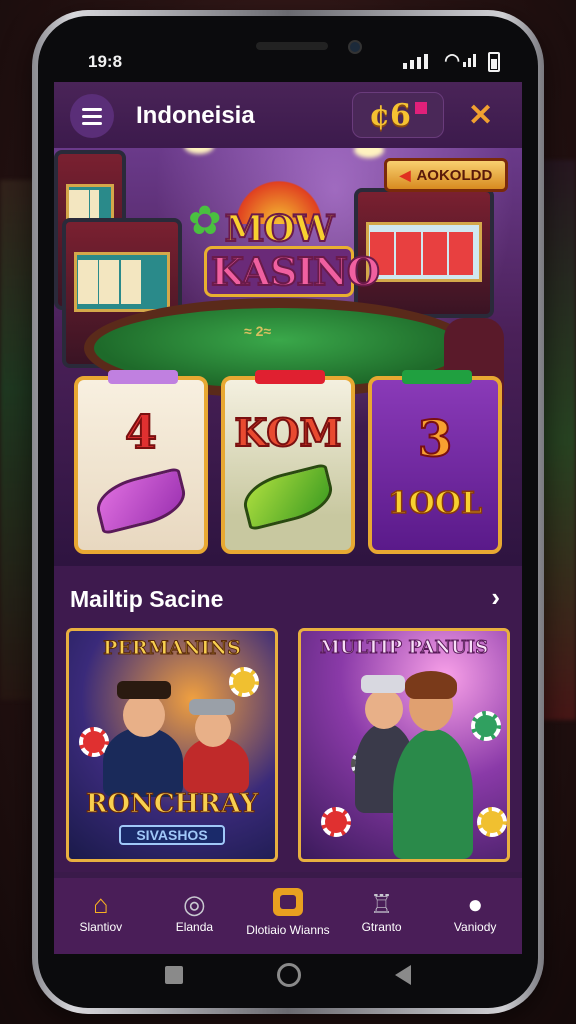  What do you see at coordinates (558, 440) in the screenshot?
I see `background-slot-decor-right` at bounding box center [558, 440].